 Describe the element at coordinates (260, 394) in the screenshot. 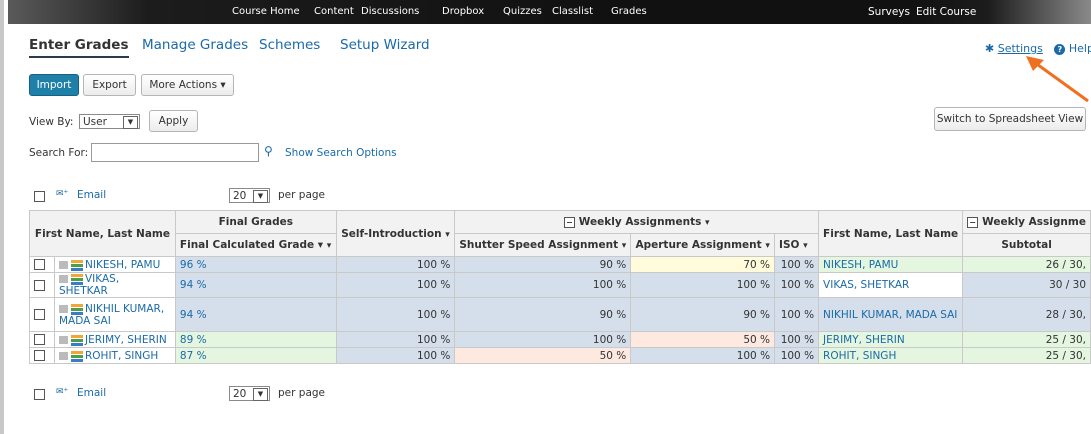

I see `chevron-down-icon: ▼` at that location.